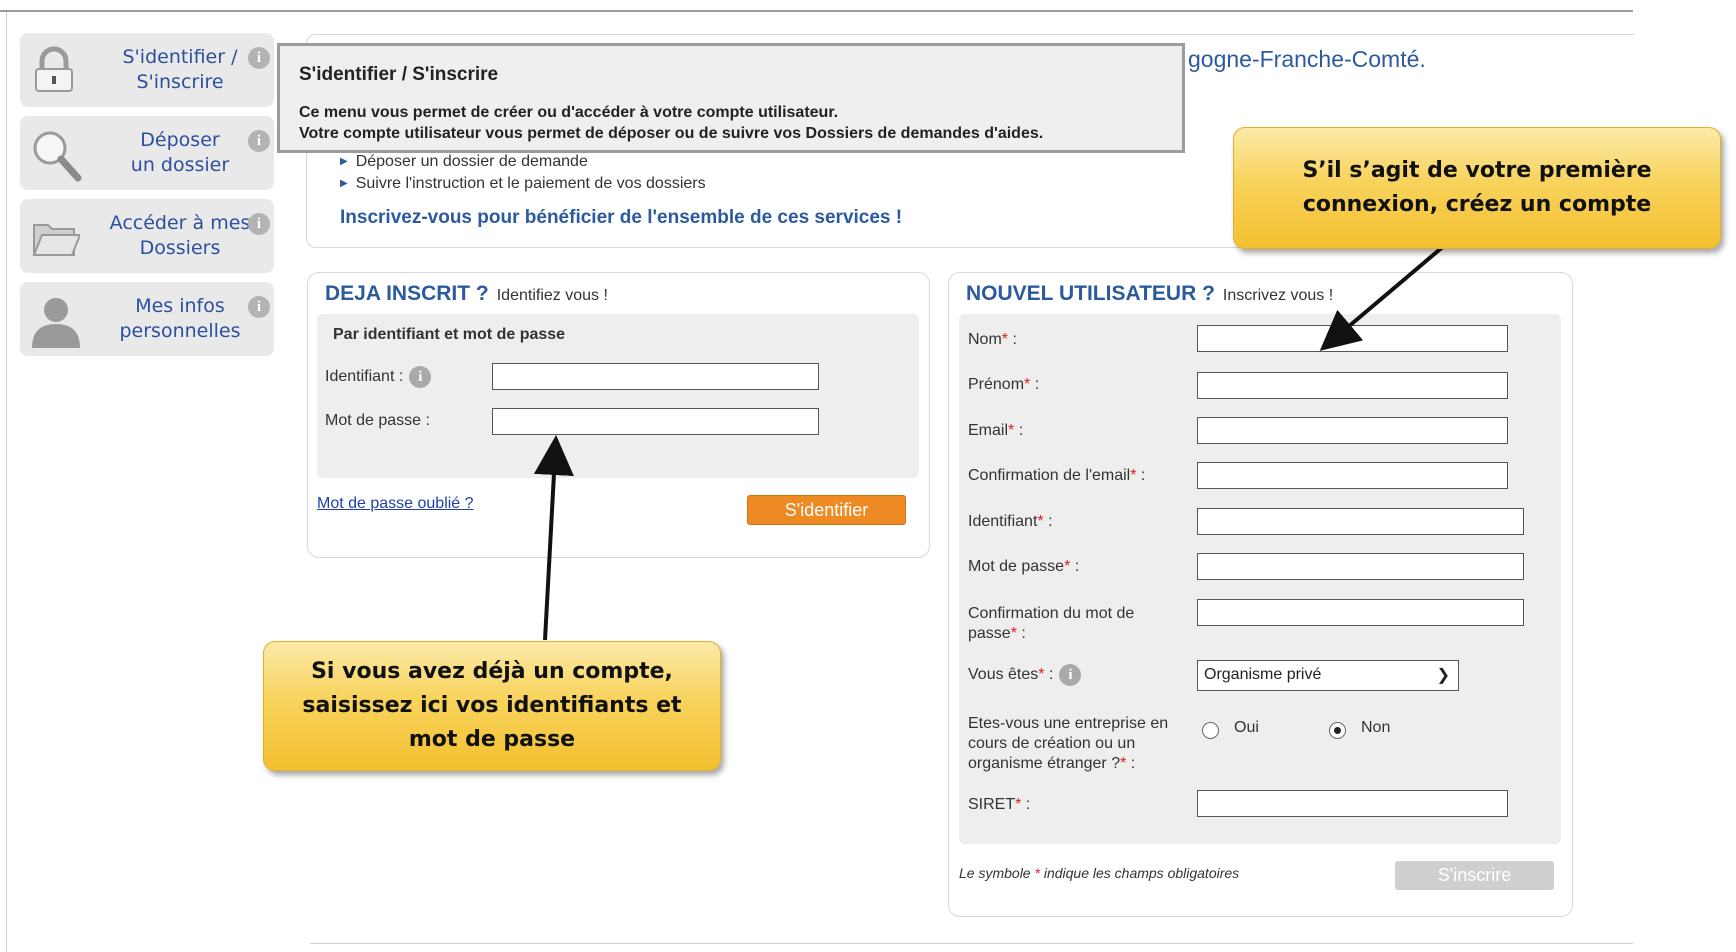 The width and height of the screenshot is (1736, 952). What do you see at coordinates (553, 538) in the screenshot?
I see `arrow-to-login-fields` at bounding box center [553, 538].